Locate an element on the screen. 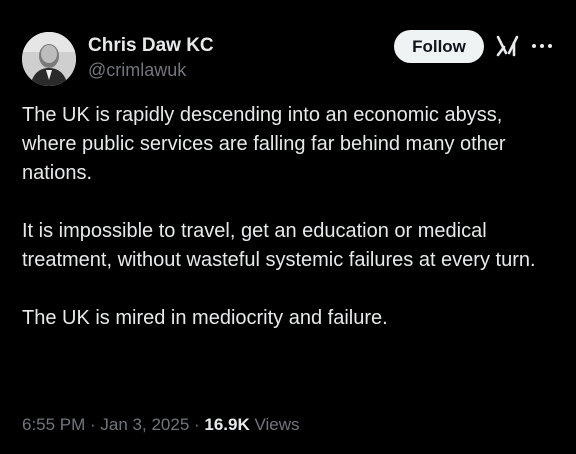 The image size is (576, 454). tweet-time: 6:55 PM is located at coordinates (53, 424).